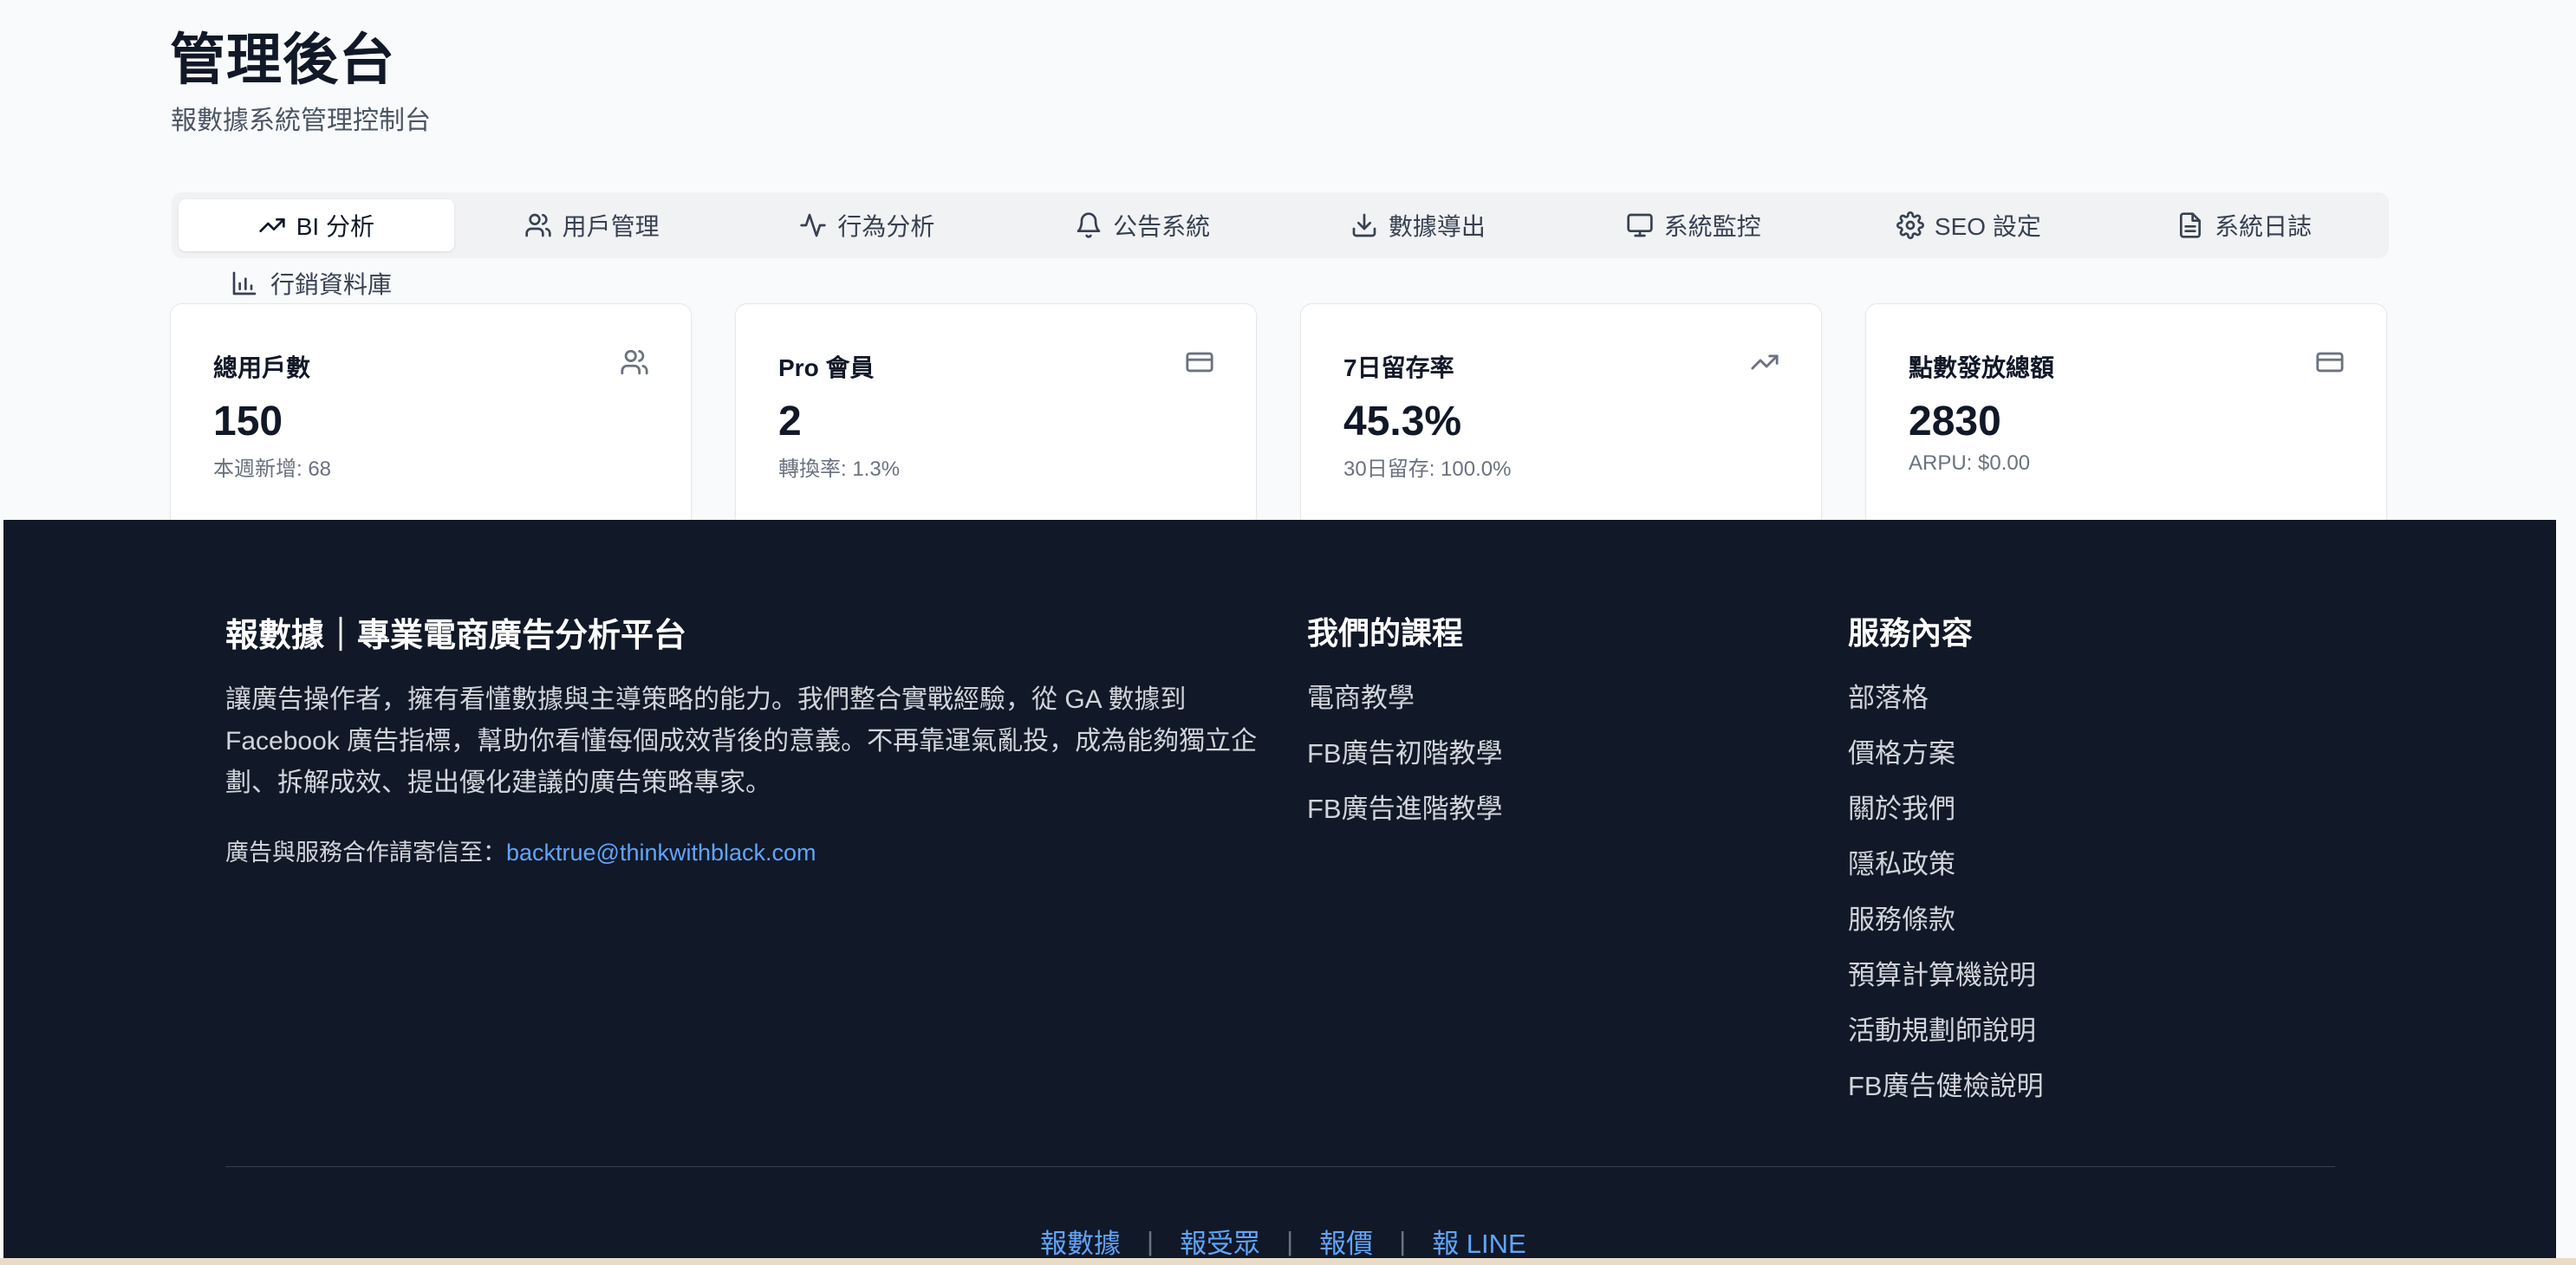 The width and height of the screenshot is (2576, 1265). What do you see at coordinates (1405, 705) in the screenshot?
I see `course-link: 電商教學` at bounding box center [1405, 705].